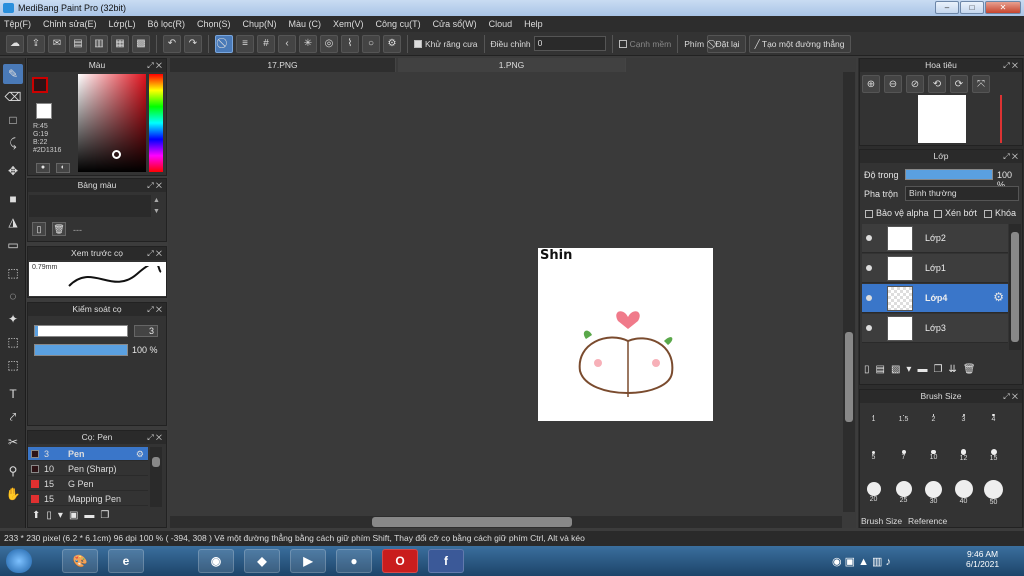  I want to click on merge-layer-icon: ⇊, so click(952, 369).